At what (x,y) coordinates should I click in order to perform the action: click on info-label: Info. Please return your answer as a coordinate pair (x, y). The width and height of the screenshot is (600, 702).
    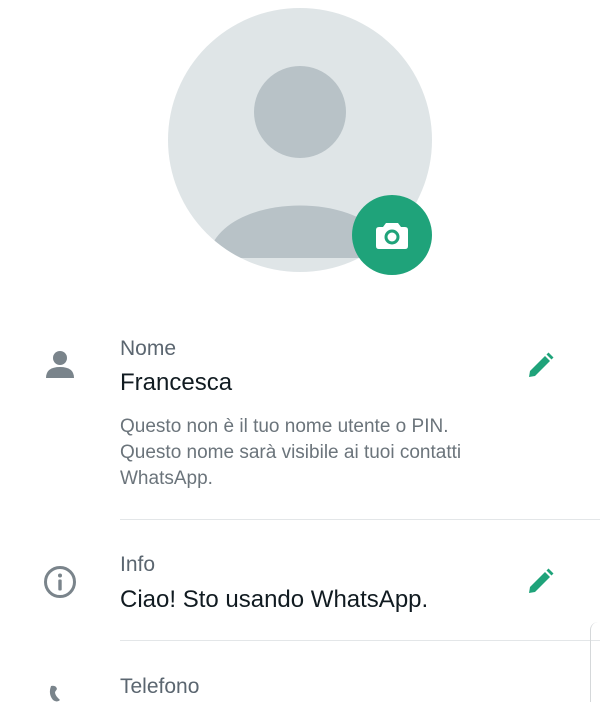
    Looking at the image, I should click on (138, 564).